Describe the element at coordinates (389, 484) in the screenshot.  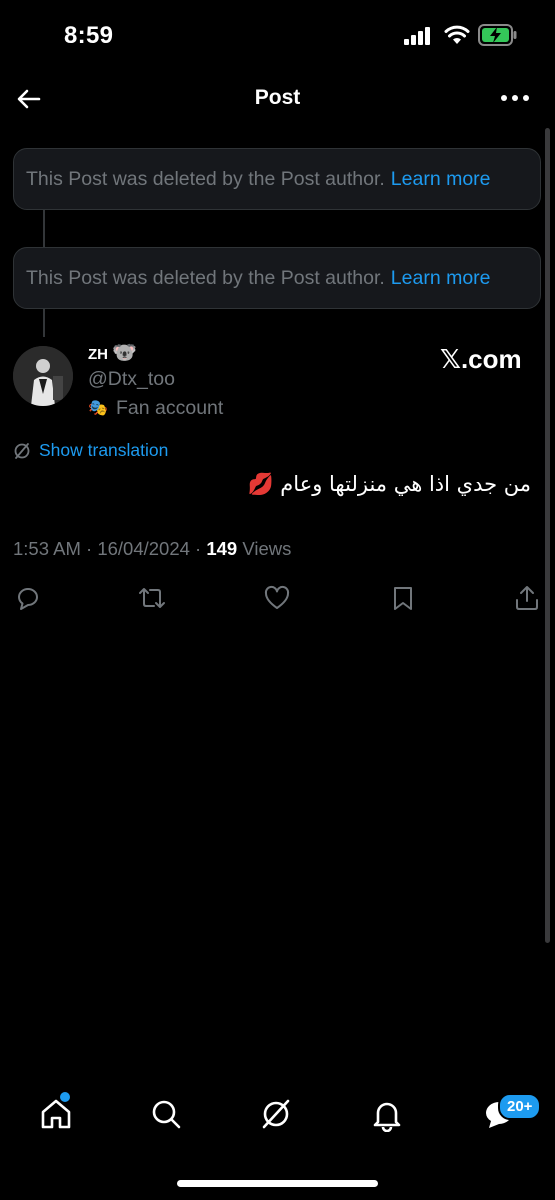
I see `post-text: من جدي اذا هي منزلتها وعام 💋` at that location.